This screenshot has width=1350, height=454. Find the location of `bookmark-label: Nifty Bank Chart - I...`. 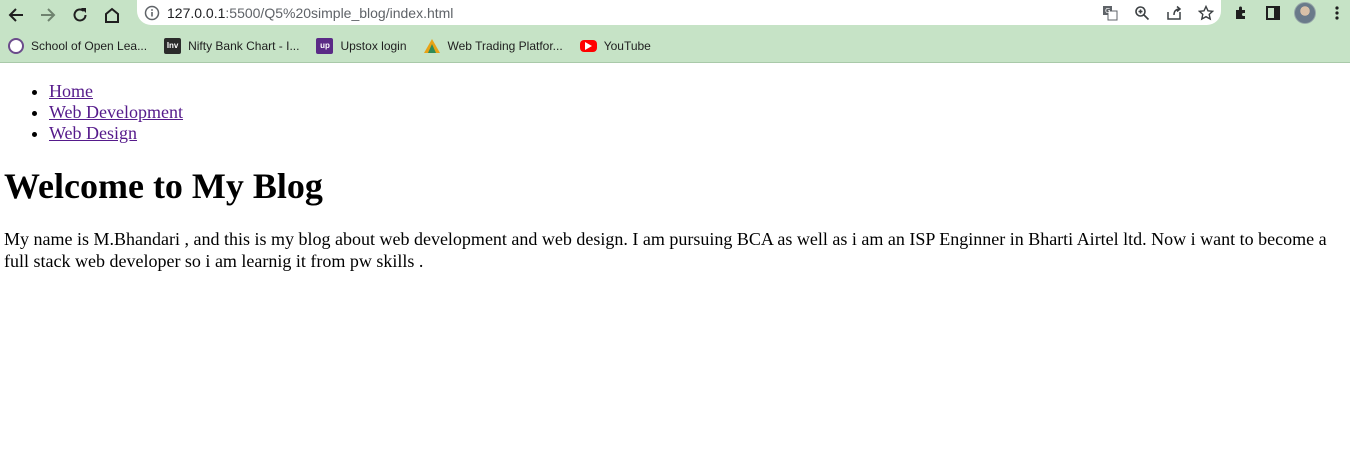

bookmark-label: Nifty Bank Chart - I... is located at coordinates (244, 45).